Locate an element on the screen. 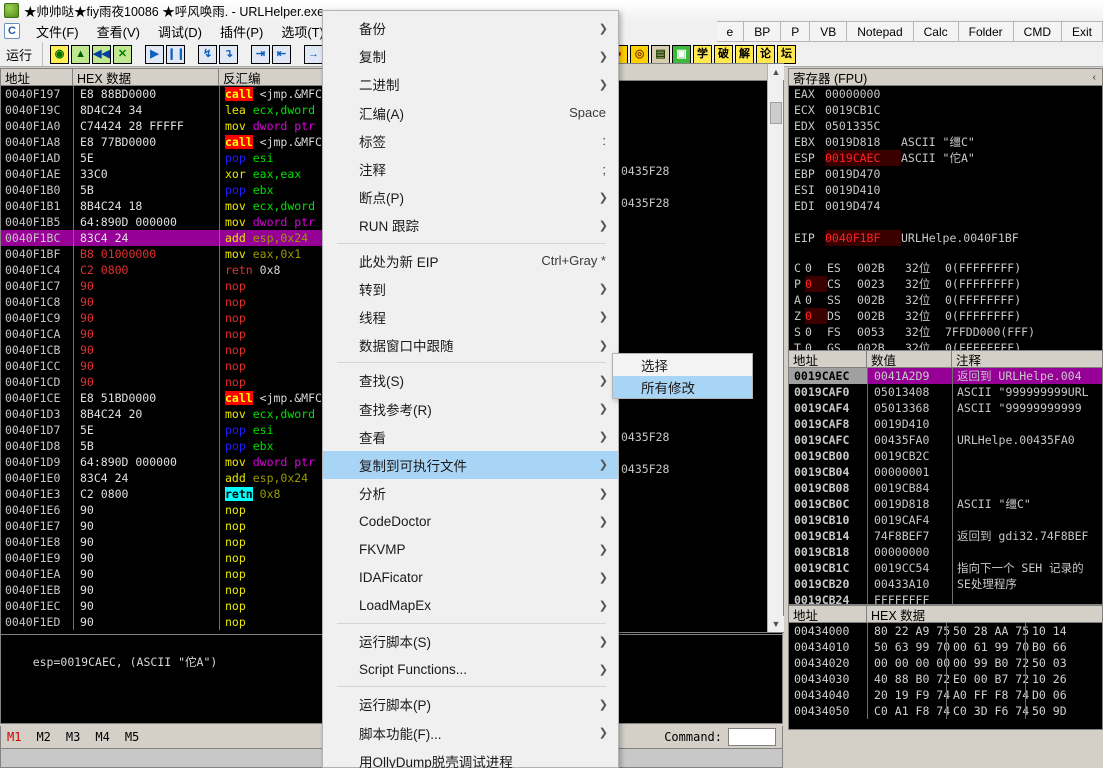 Image resolution: width=1103 pixels, height=768 pixels. run-icon: ▶ is located at coordinates (155, 54).